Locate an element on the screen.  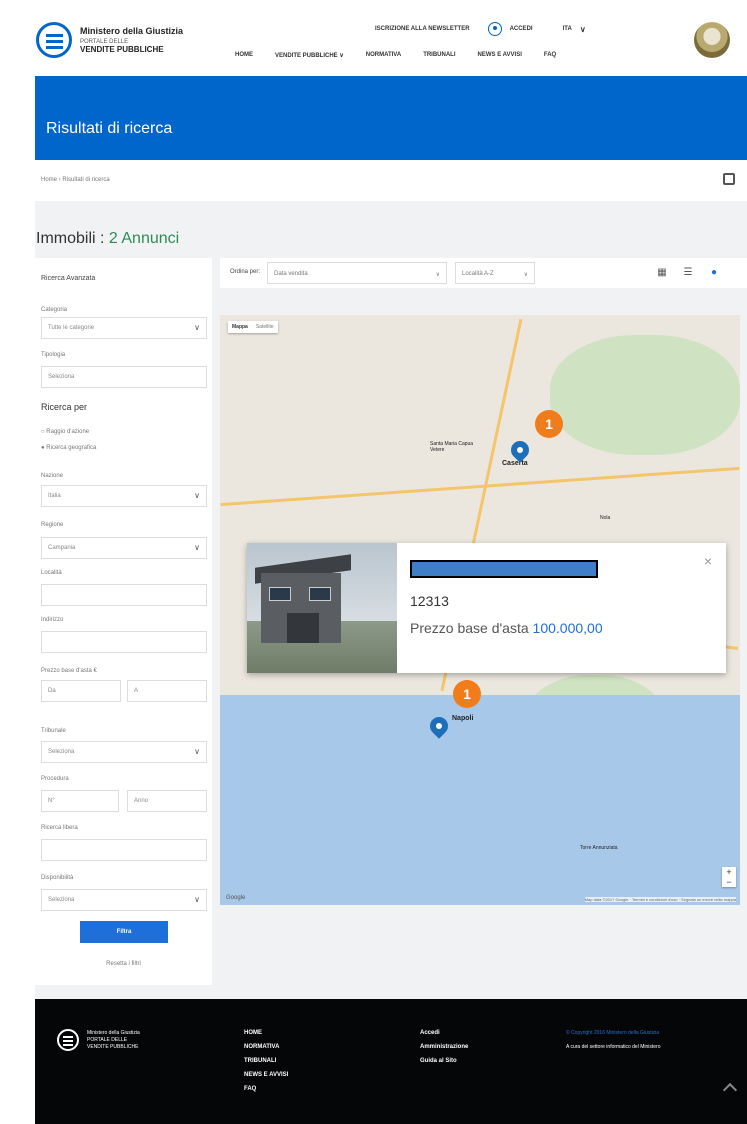
nav-faq: FAQ is located at coordinates (550, 55).